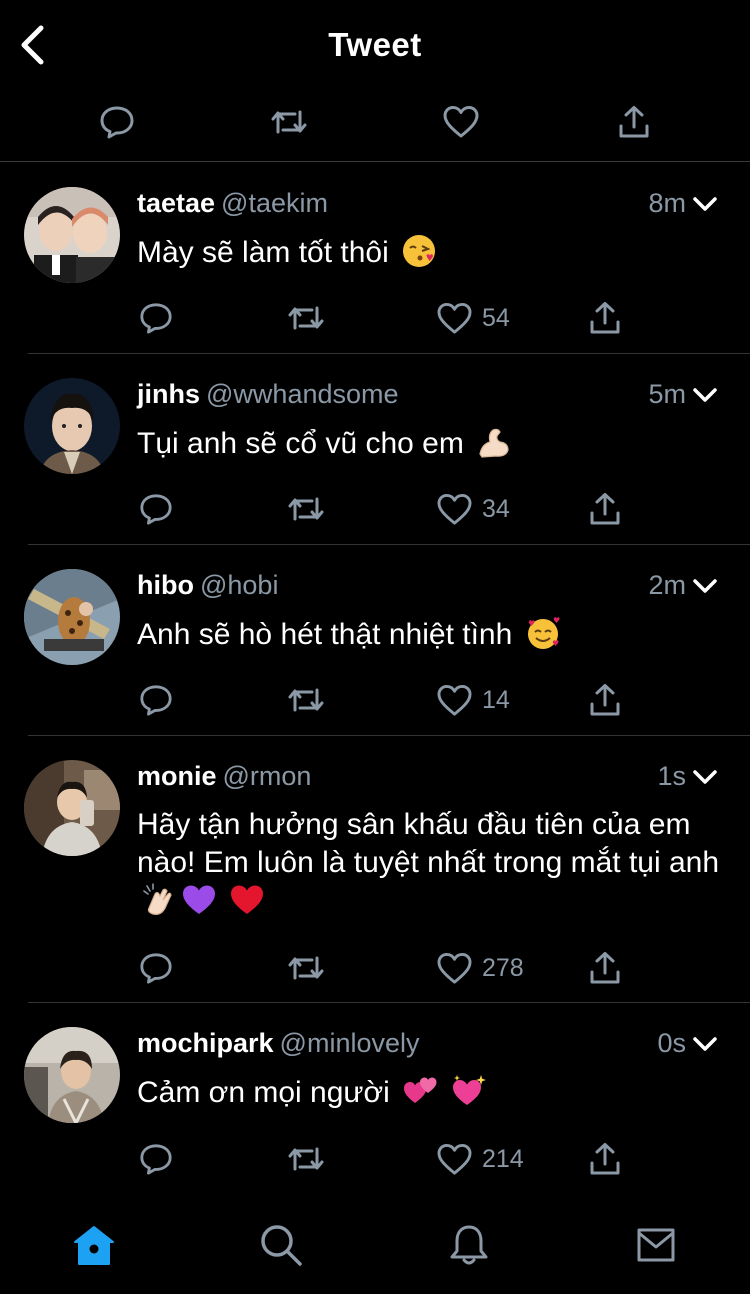  I want to click on tweet-author: jinhs @wwhandsome, so click(268, 394).